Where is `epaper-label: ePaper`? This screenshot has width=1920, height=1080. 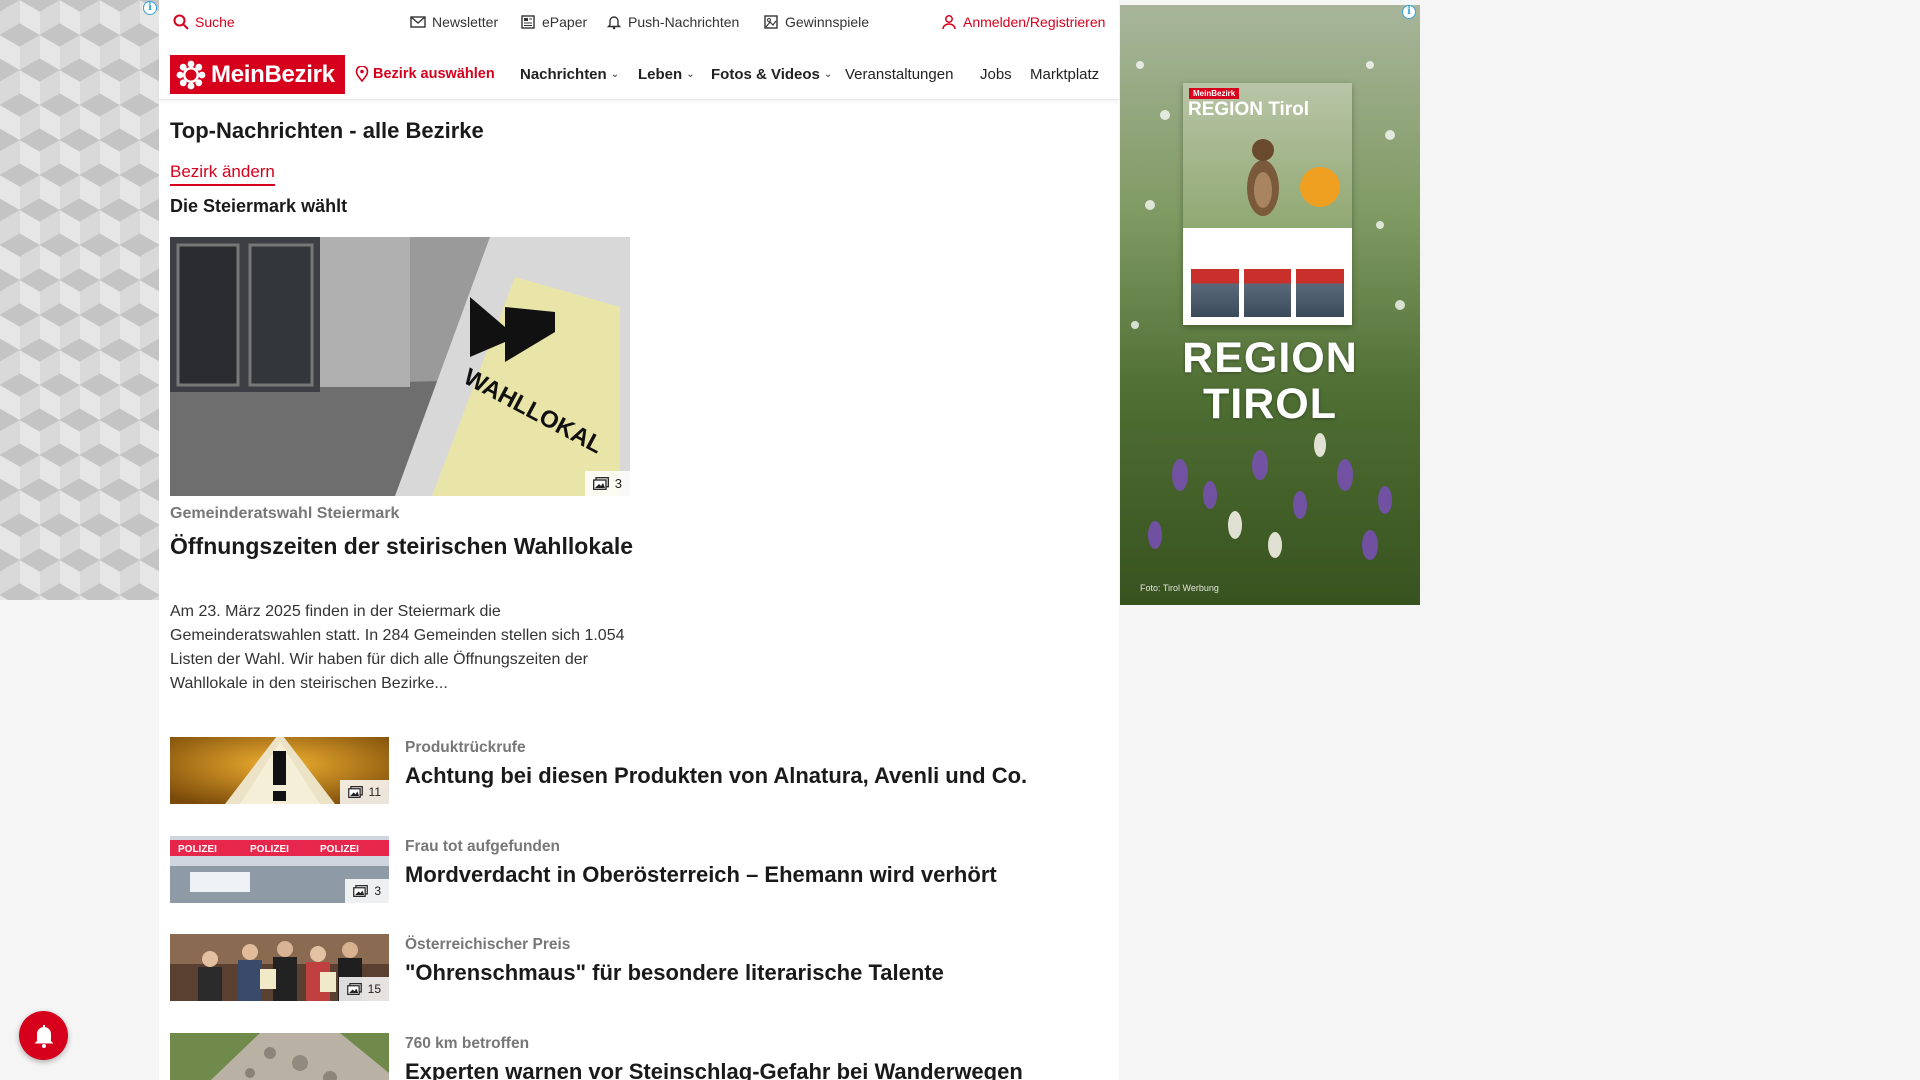 epaper-label: ePaper is located at coordinates (565, 22).